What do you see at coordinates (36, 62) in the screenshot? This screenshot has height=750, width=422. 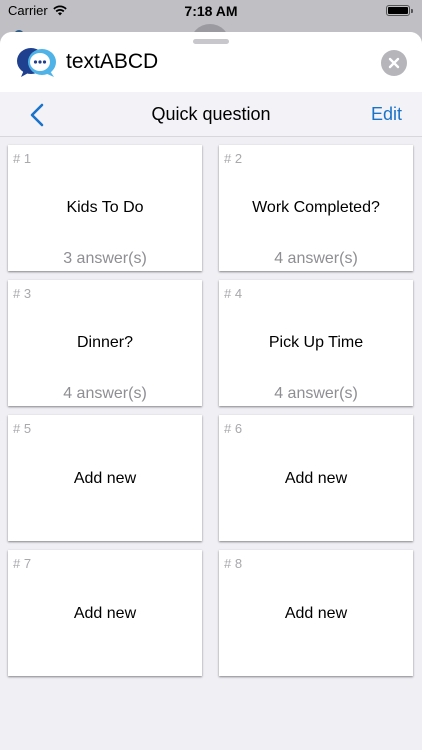 I see `chat-bubble-logo-icon` at bounding box center [36, 62].